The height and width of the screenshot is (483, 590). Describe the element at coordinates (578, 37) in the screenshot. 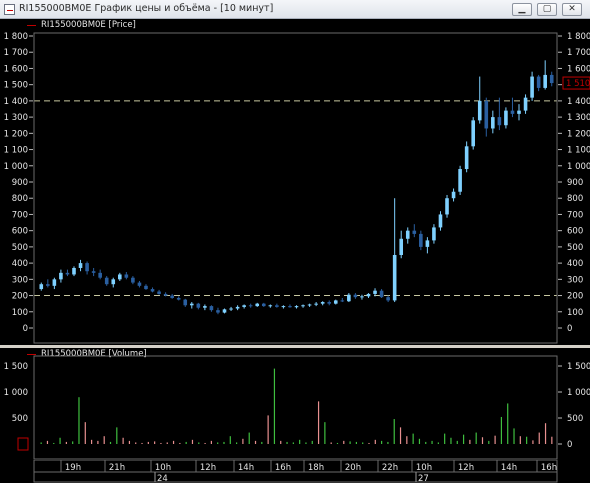

I see `price-tick-right: 1 800` at that location.